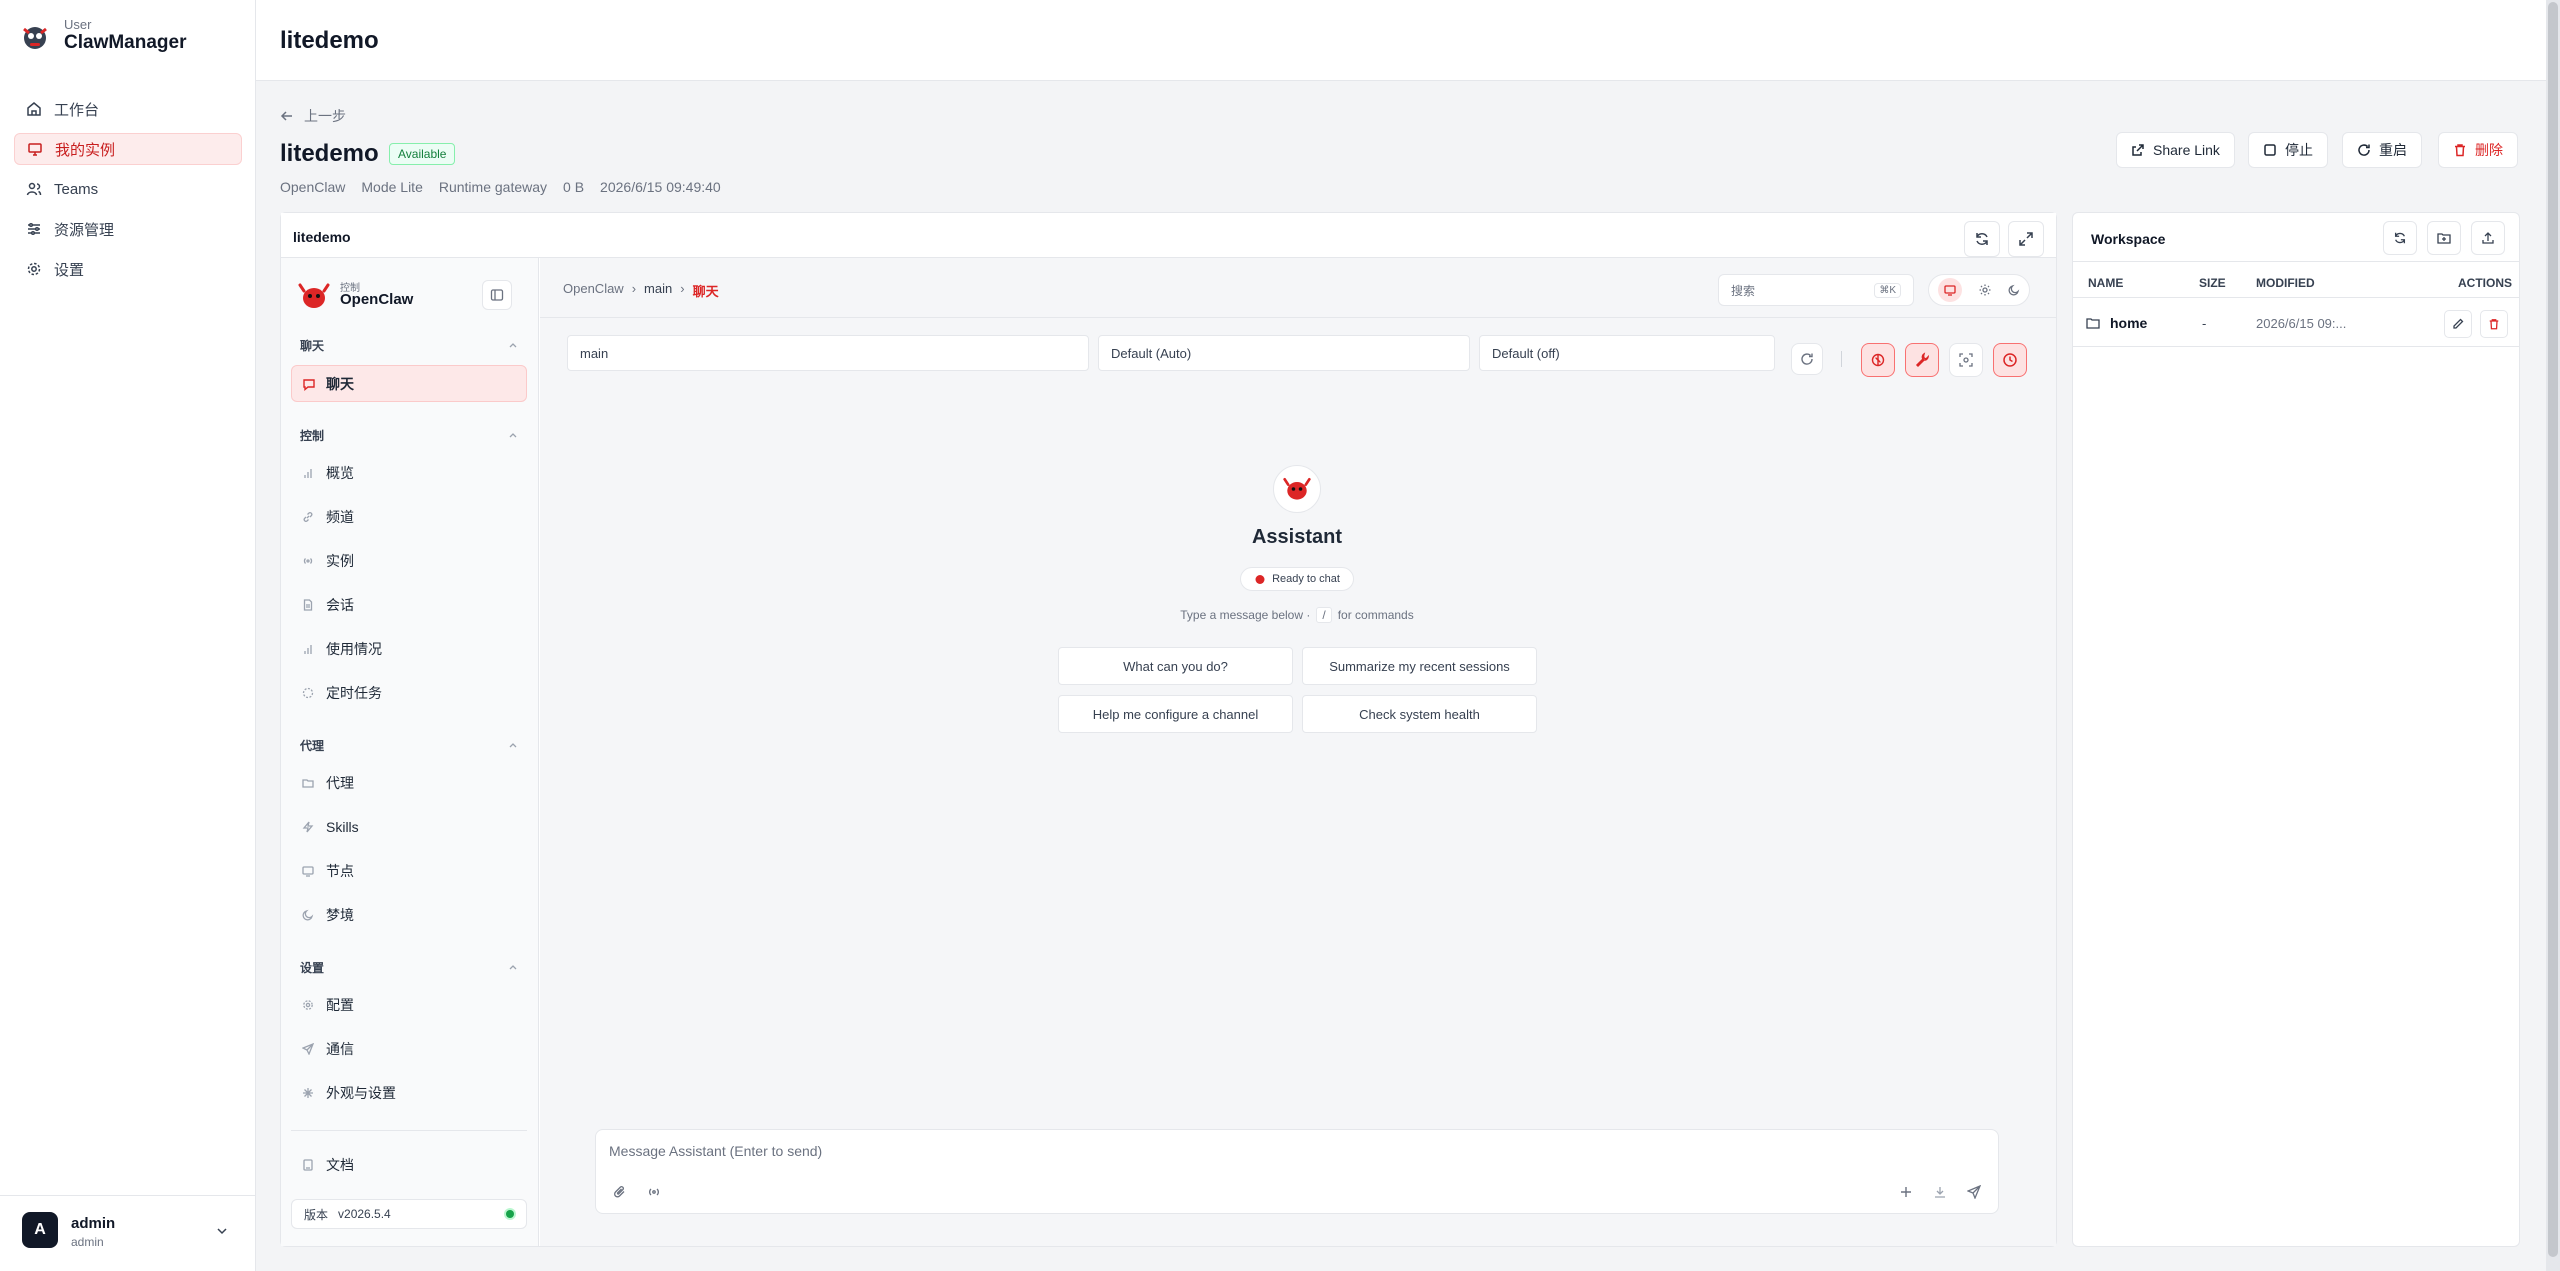 Image resolution: width=2560 pixels, height=1271 pixels. What do you see at coordinates (416, 1165) in the screenshot?
I see `sidebar-item-docs: 文档` at bounding box center [416, 1165].